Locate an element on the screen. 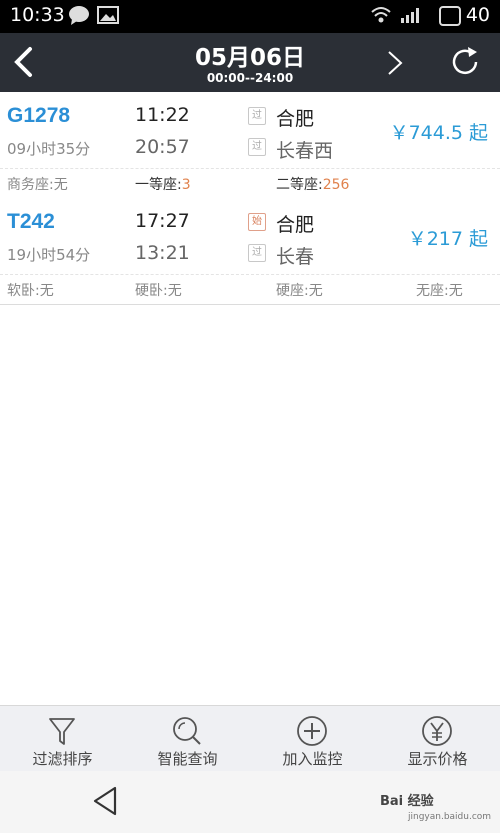  smart-query-label: 智能查询 is located at coordinates (187, 759).